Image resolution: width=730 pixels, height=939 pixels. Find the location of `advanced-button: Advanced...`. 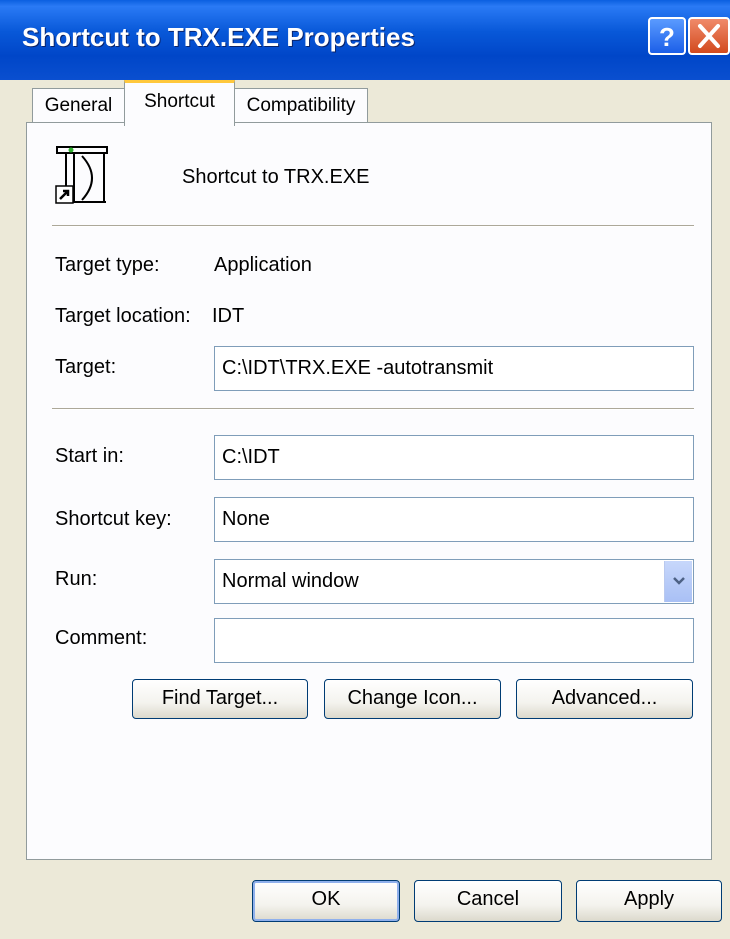

advanced-button: Advanced... is located at coordinates (604, 699).